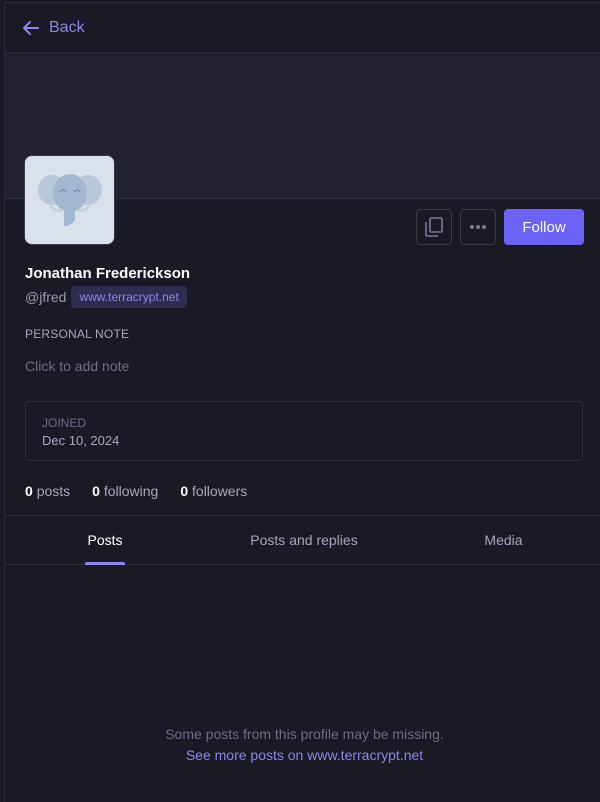 The height and width of the screenshot is (802, 600). I want to click on copy-button, so click(434, 227).